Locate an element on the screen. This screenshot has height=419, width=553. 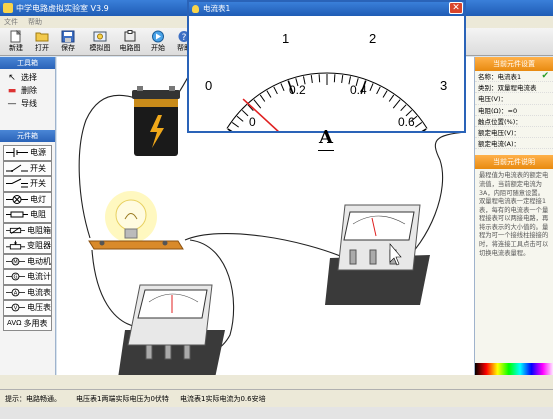
lamp-symbol-icon is located at coordinates (17, 199).